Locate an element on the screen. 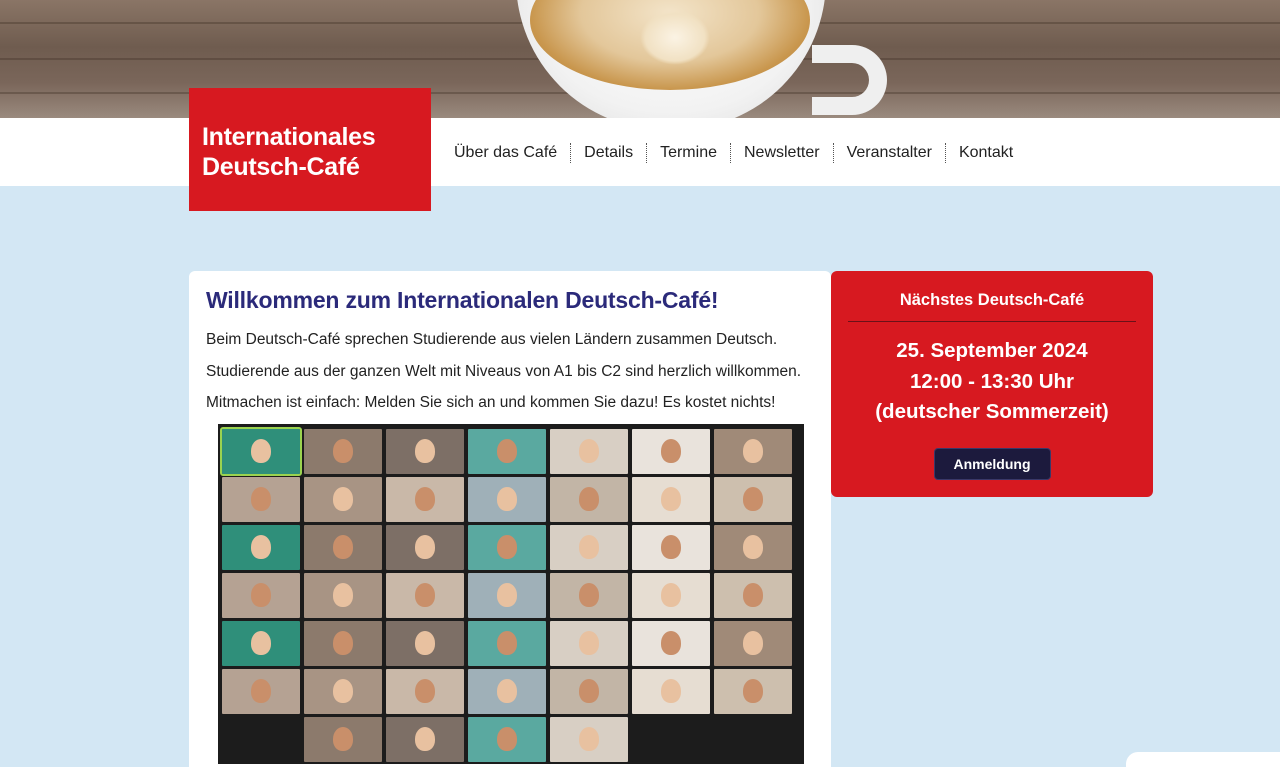 This screenshot has width=1280, height=767. nav-item-newsletter: Newsletter is located at coordinates (781, 153).